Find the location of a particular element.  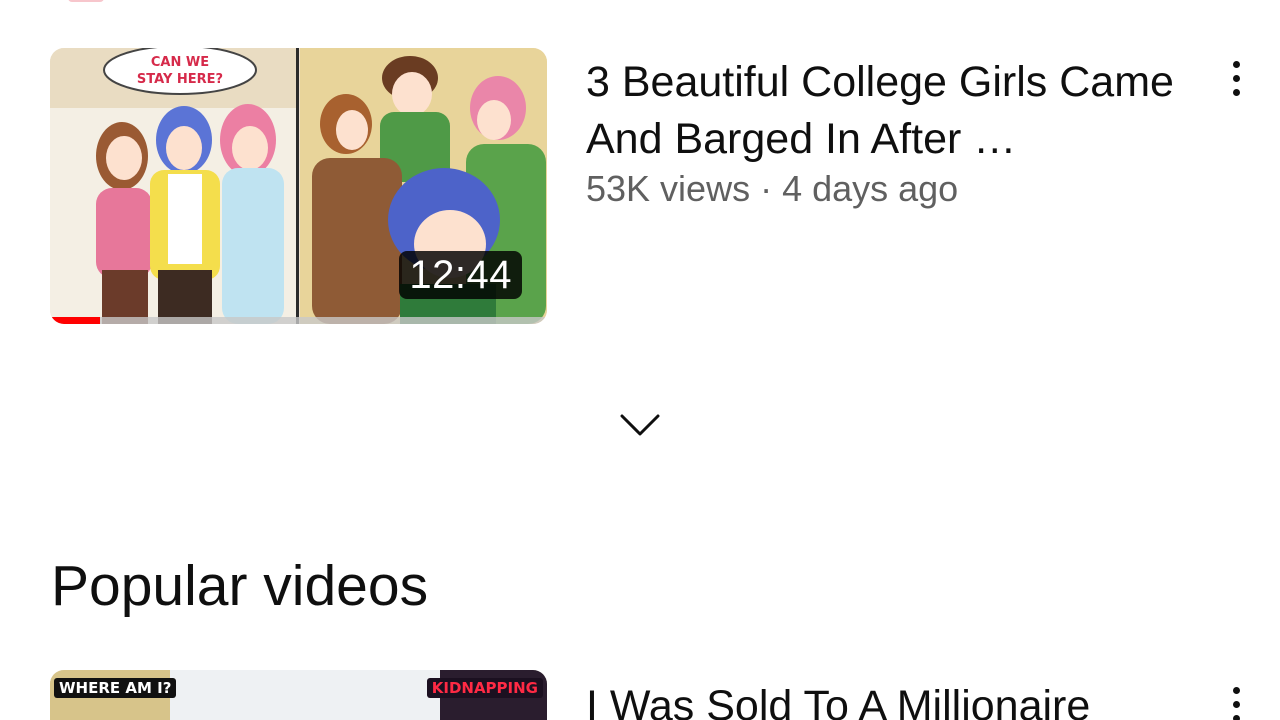

chevron-down-icon is located at coordinates (640, 425).